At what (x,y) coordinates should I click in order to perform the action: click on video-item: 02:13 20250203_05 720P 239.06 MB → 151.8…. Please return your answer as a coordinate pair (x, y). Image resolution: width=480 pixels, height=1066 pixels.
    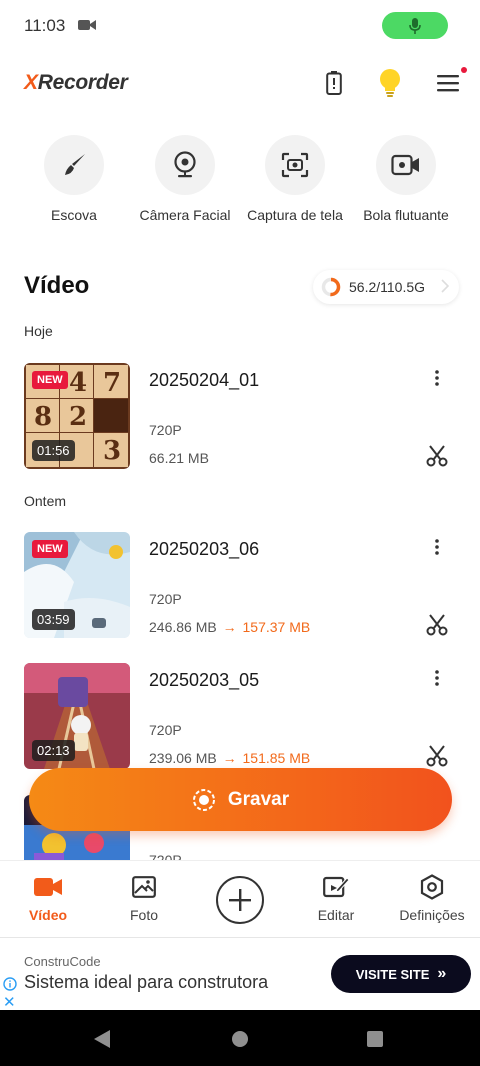
    Looking at the image, I should click on (240, 716).